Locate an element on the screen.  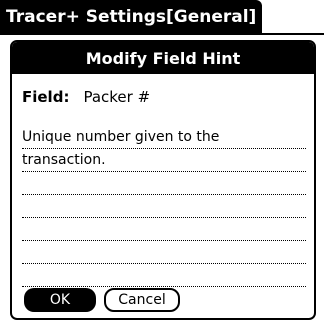
ok-button: OK is located at coordinates (60, 300).